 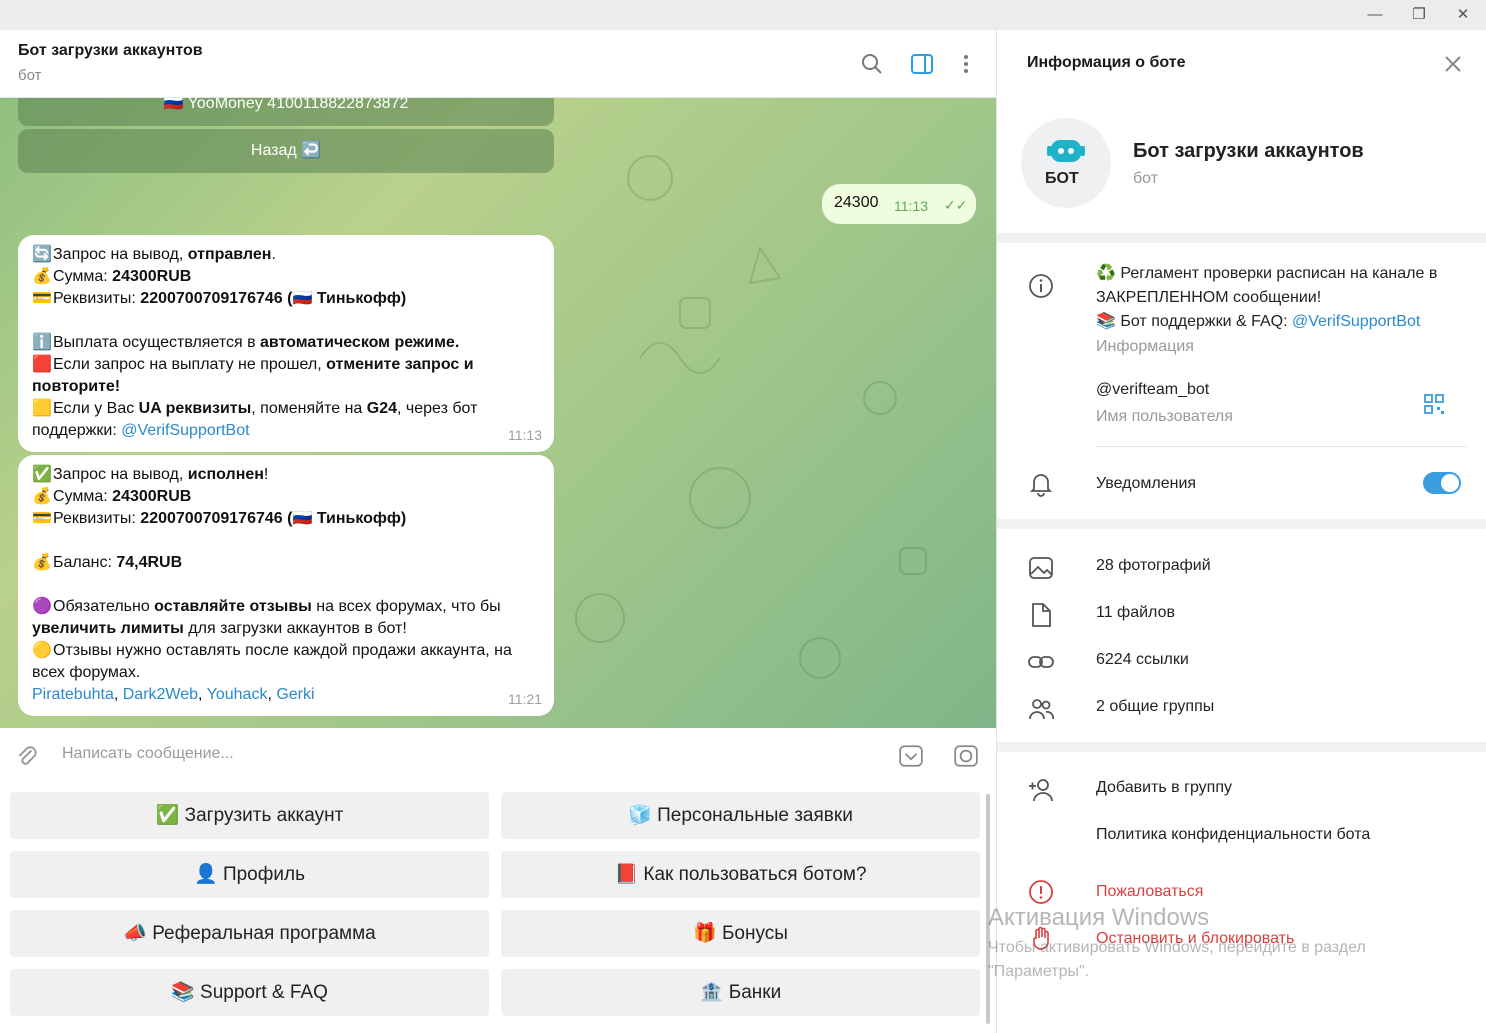 What do you see at coordinates (237, 694) in the screenshot?
I see `forum-link: Youhack` at bounding box center [237, 694].